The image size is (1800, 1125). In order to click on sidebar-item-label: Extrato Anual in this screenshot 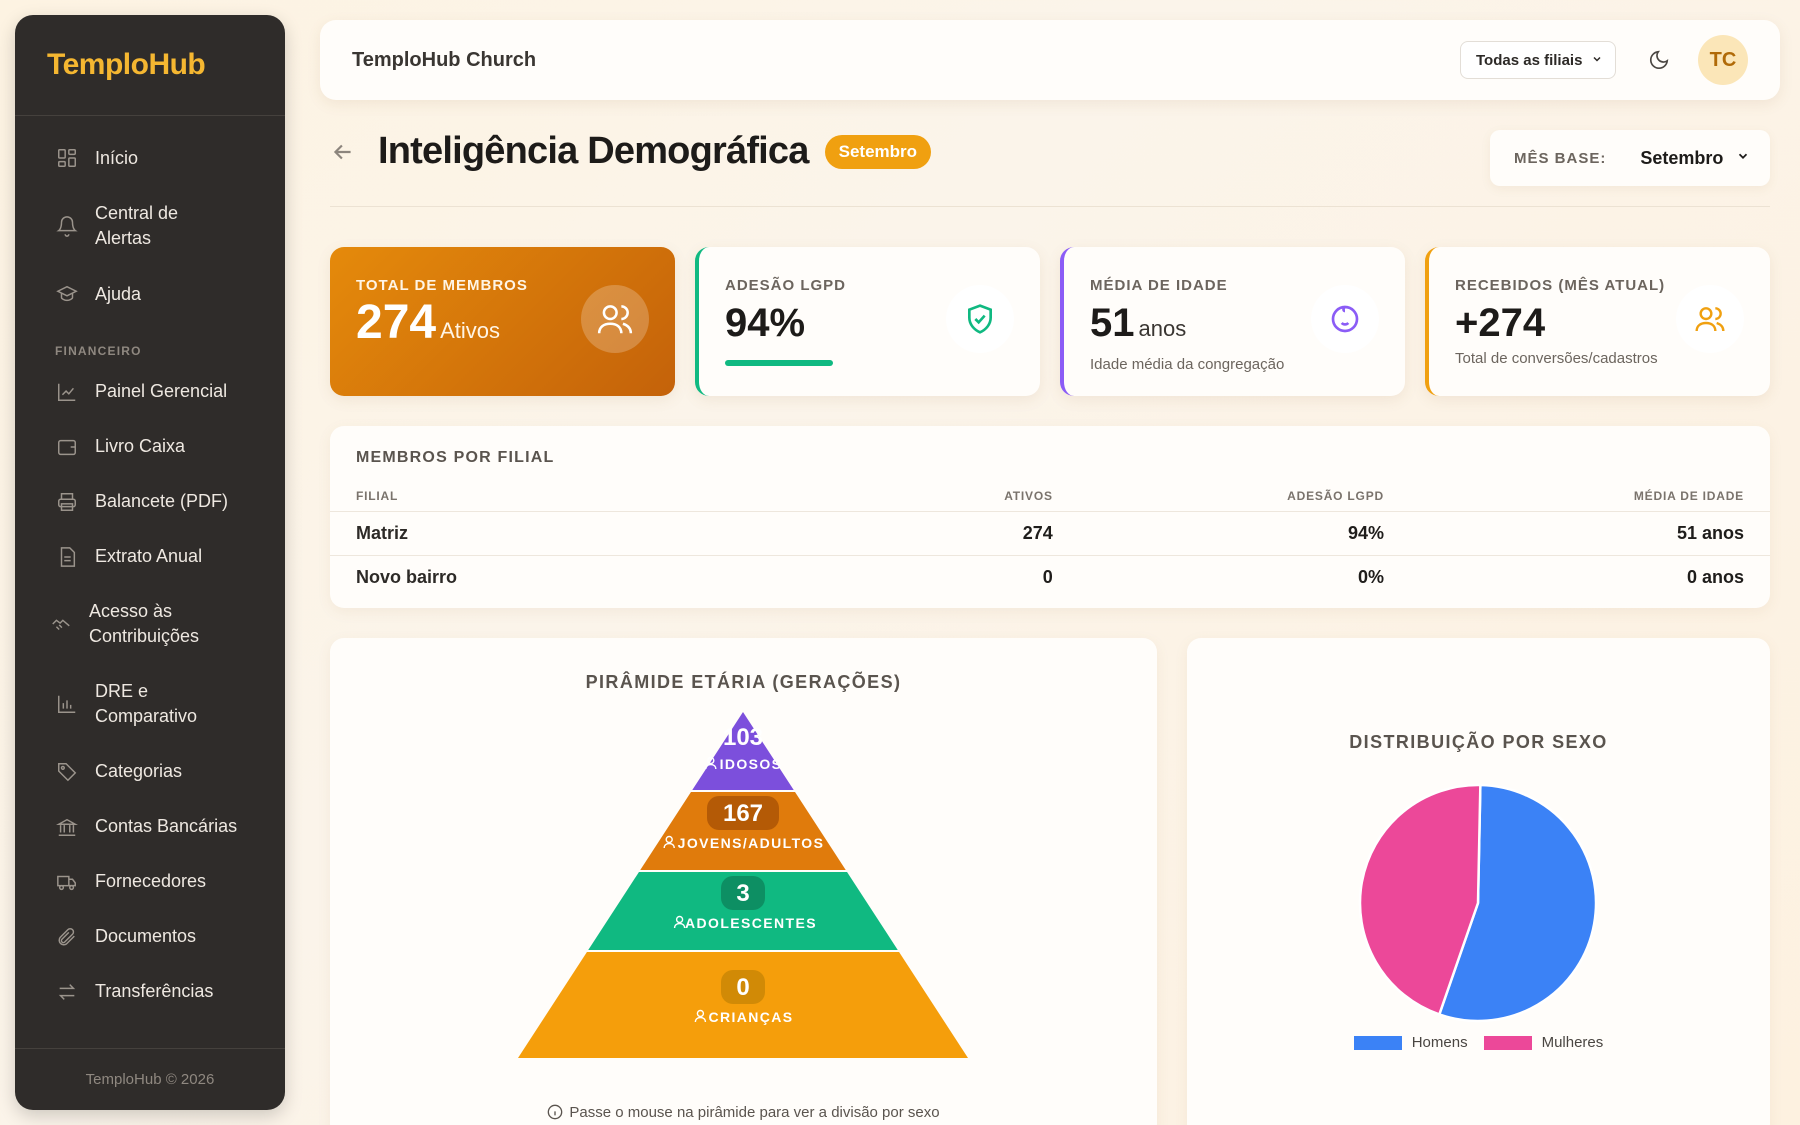, I will do `click(149, 556)`.